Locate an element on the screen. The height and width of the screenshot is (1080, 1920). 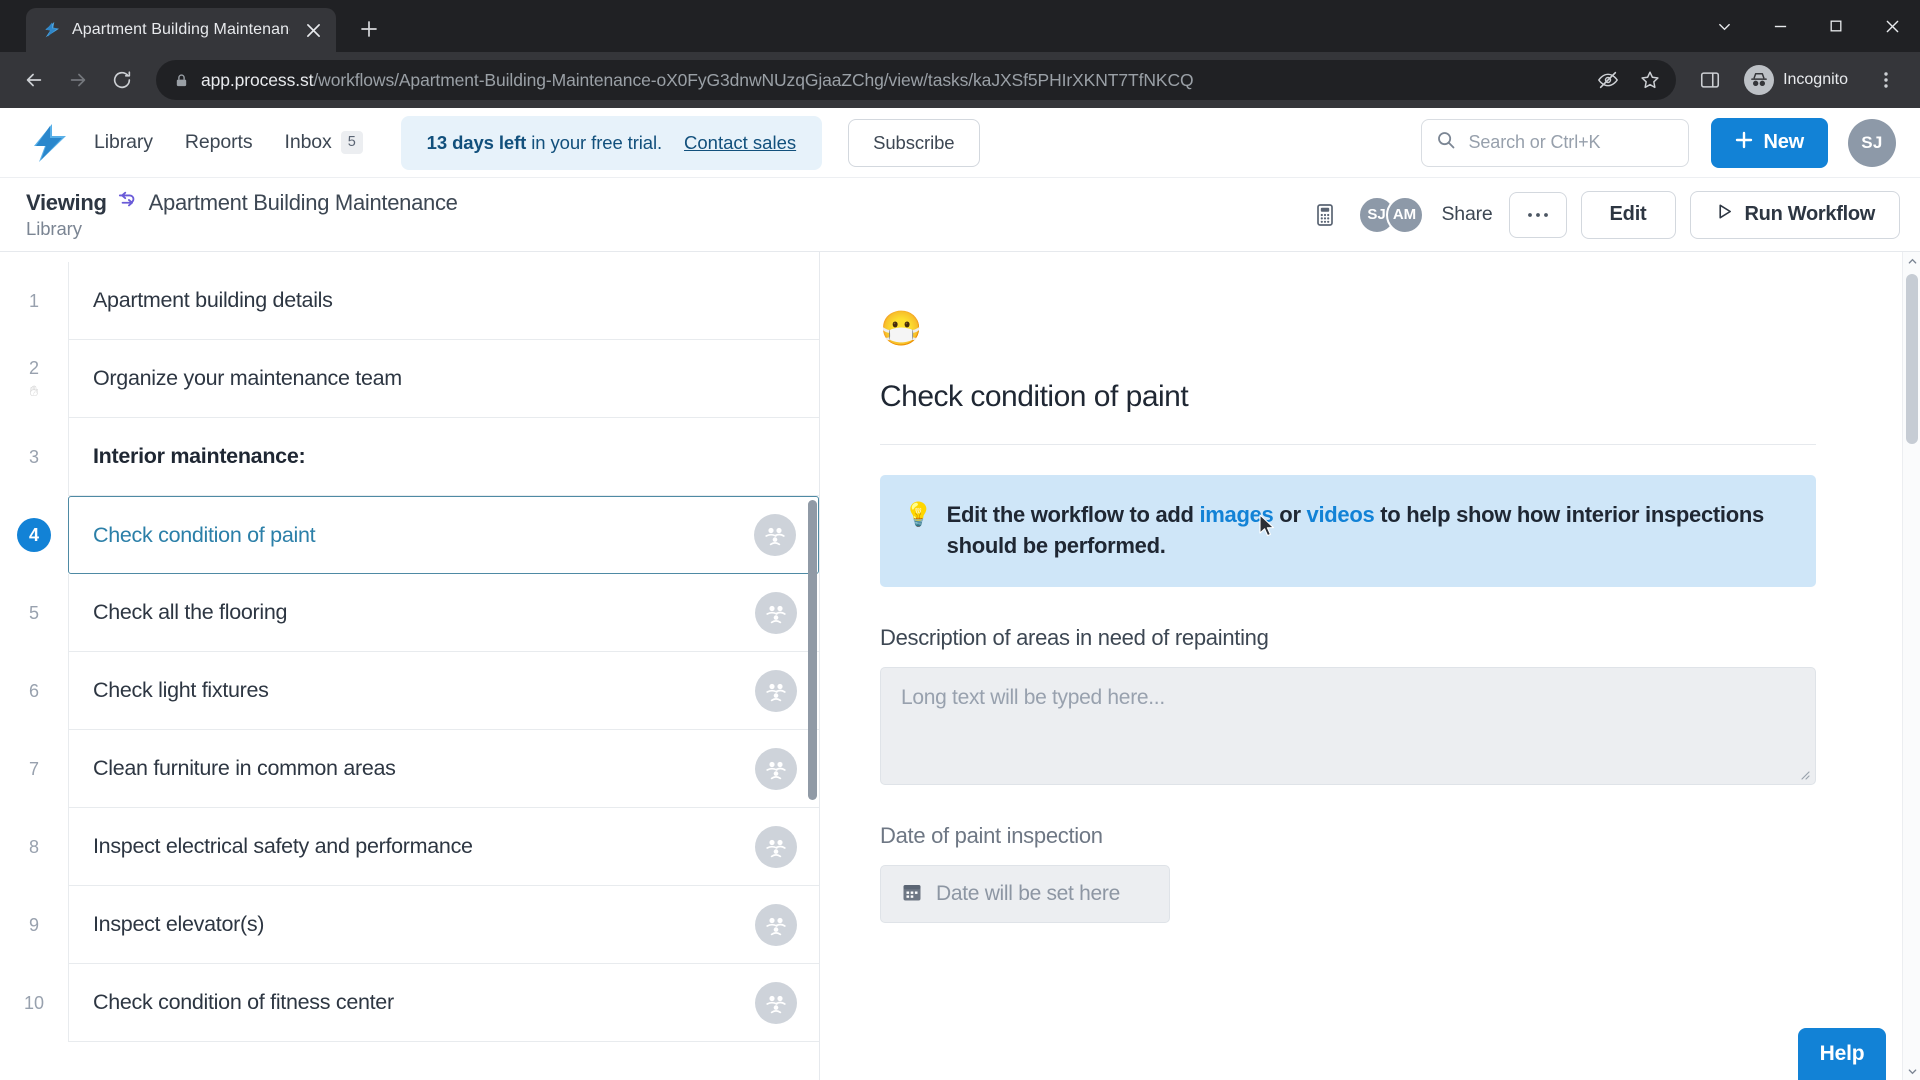
window-controls is located at coordinates (1808, 26).